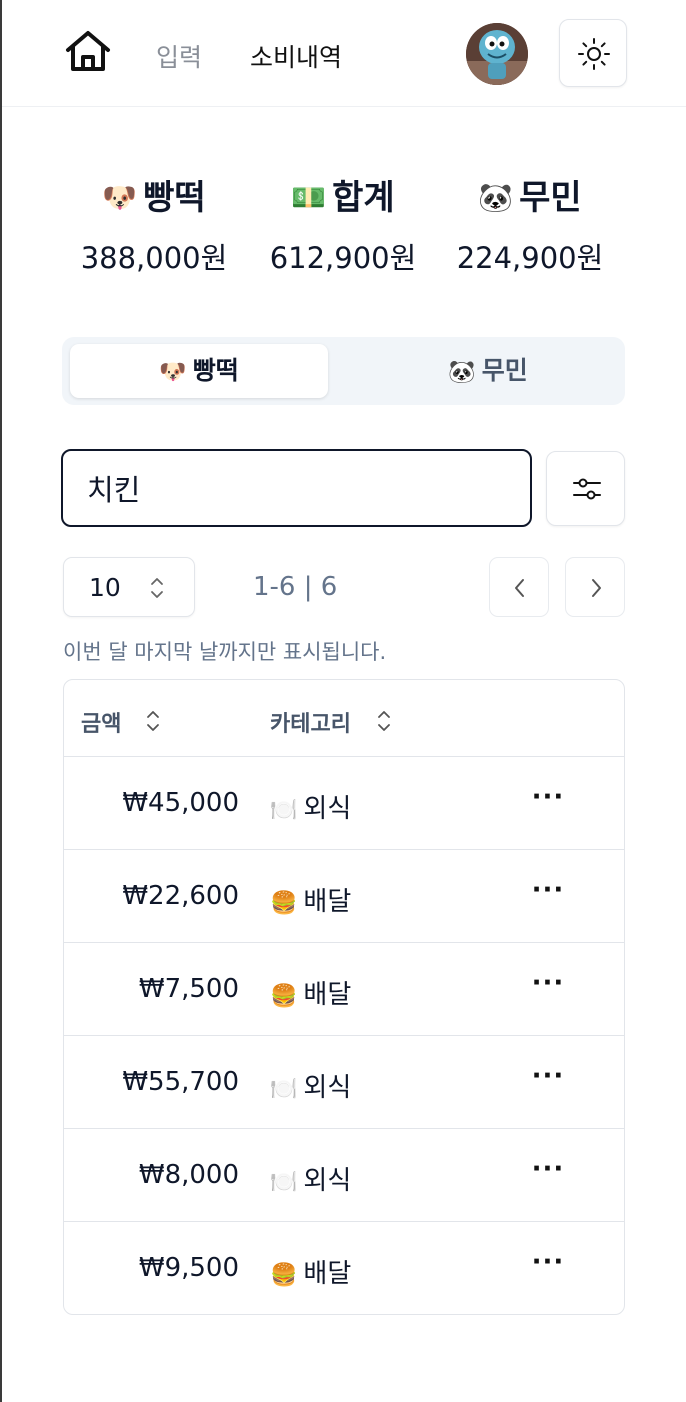 Image resolution: width=686 pixels, height=1402 pixels. I want to click on summary-total: 💵 합계 612,900원, so click(343, 226).